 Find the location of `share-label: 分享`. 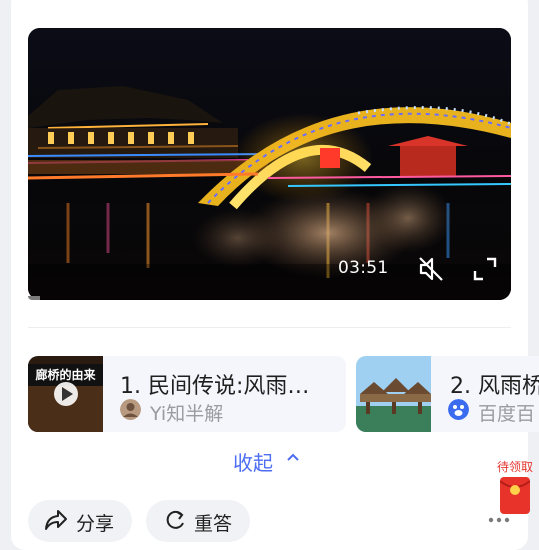

share-label: 分享 is located at coordinates (95, 524).